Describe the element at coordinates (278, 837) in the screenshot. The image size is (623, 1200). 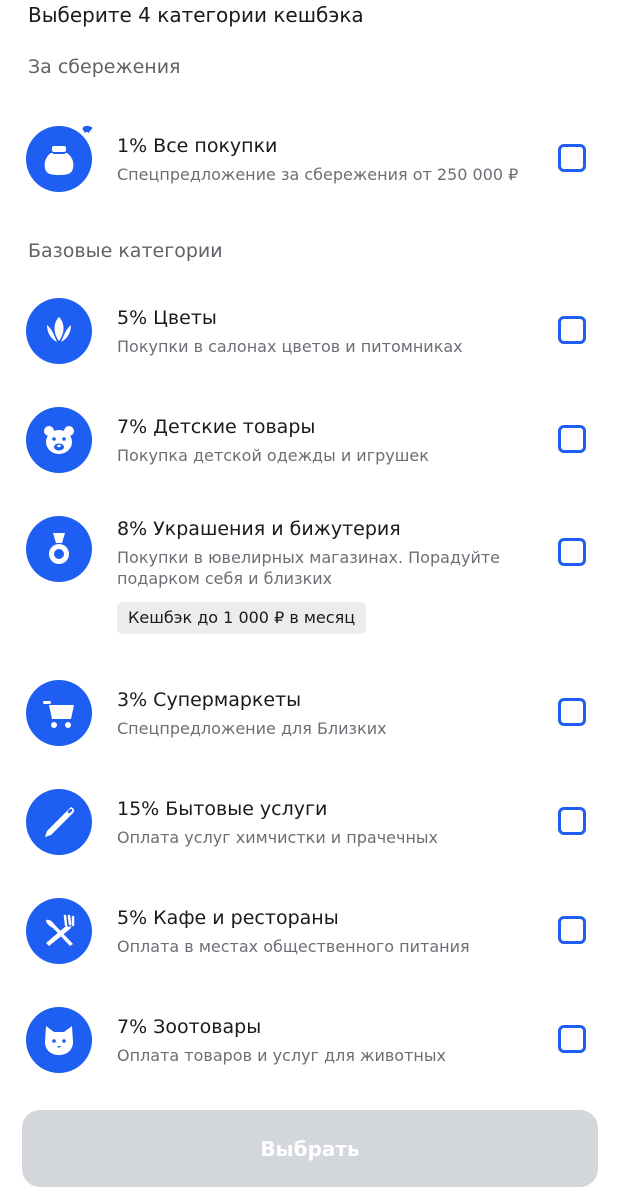
I see `item-subtitle: Оплата услуг химчистки и прачечных` at that location.